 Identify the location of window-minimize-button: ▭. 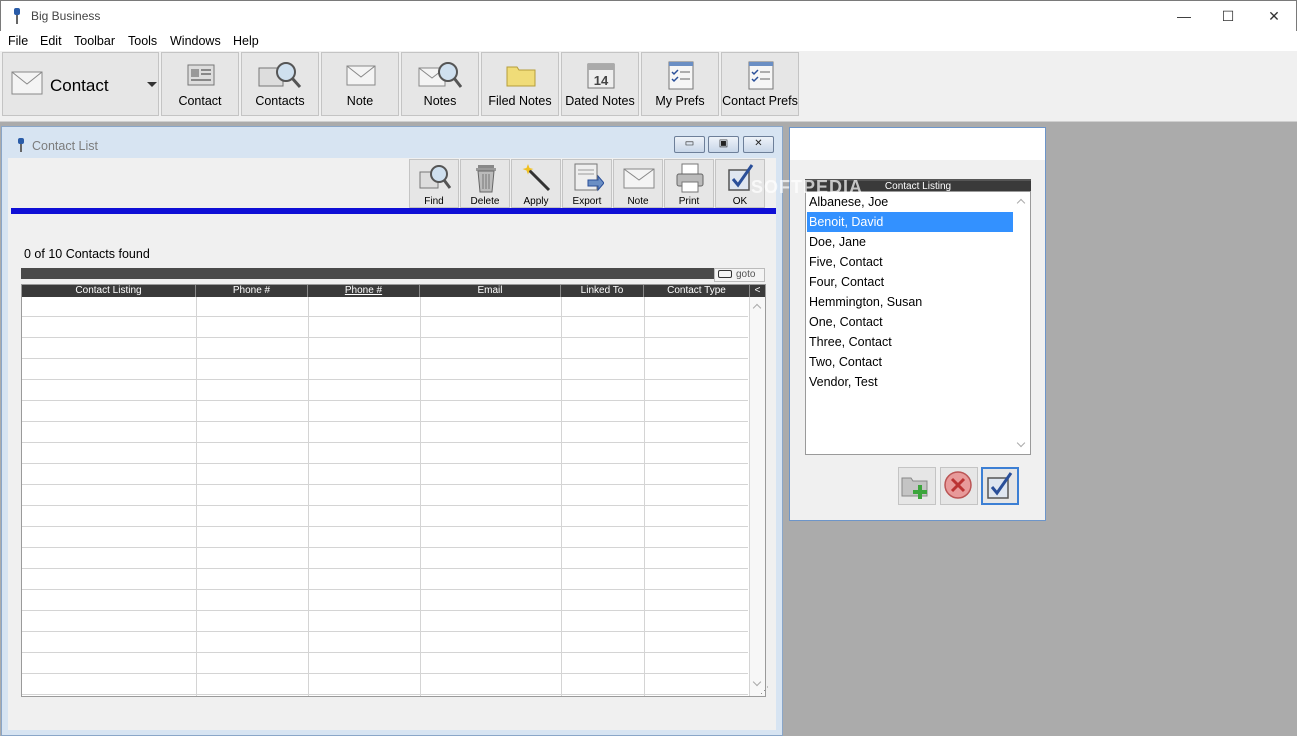
(689, 144).